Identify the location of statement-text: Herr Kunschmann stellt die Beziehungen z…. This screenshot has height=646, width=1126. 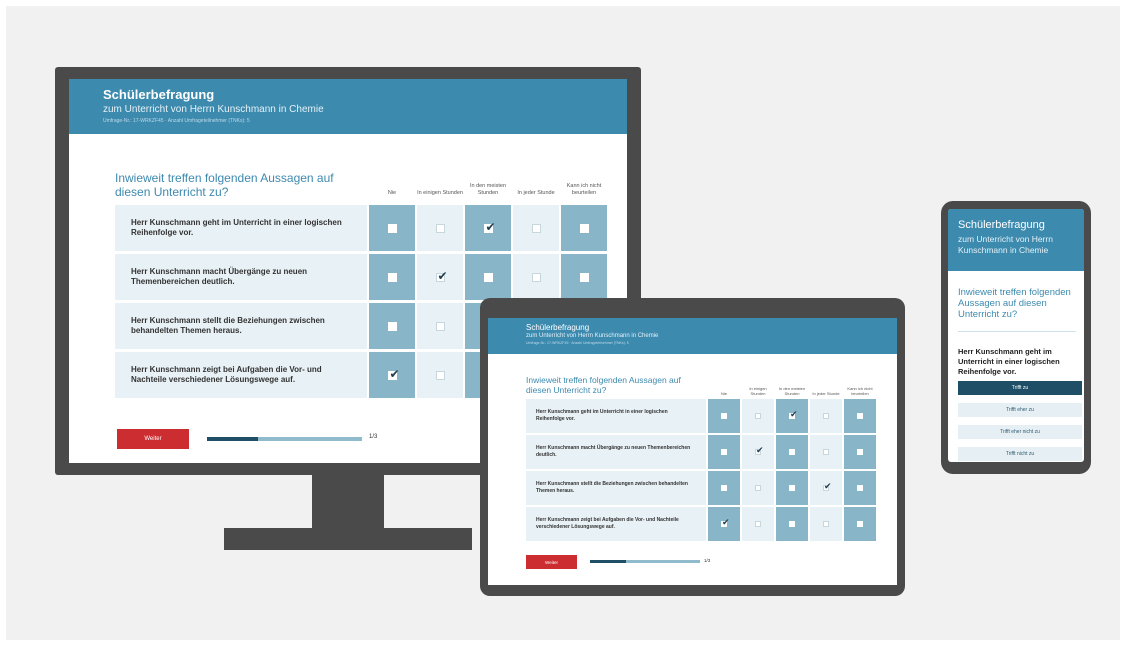
(616, 488).